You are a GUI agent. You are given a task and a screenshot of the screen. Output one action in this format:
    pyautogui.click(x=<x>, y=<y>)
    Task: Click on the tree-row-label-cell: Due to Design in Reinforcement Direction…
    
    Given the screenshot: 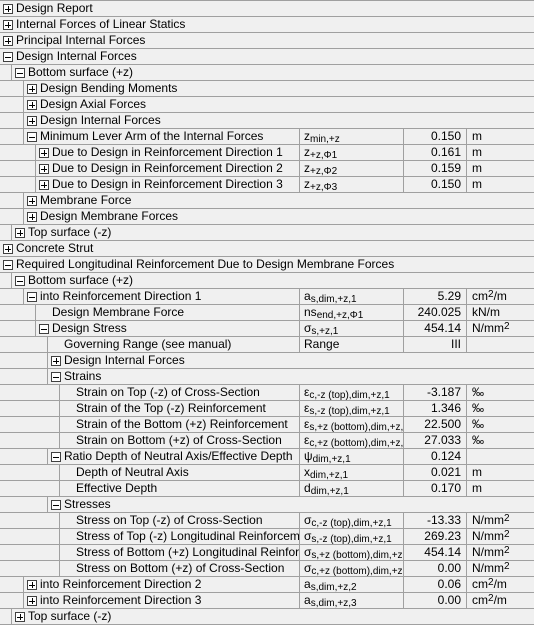 What is the action you would take?
    pyautogui.click(x=167, y=184)
    